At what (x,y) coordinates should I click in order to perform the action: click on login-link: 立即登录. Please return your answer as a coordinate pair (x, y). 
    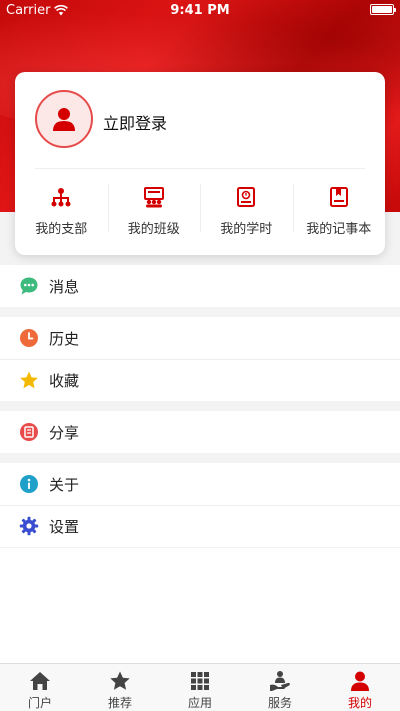
    Looking at the image, I should click on (135, 122).